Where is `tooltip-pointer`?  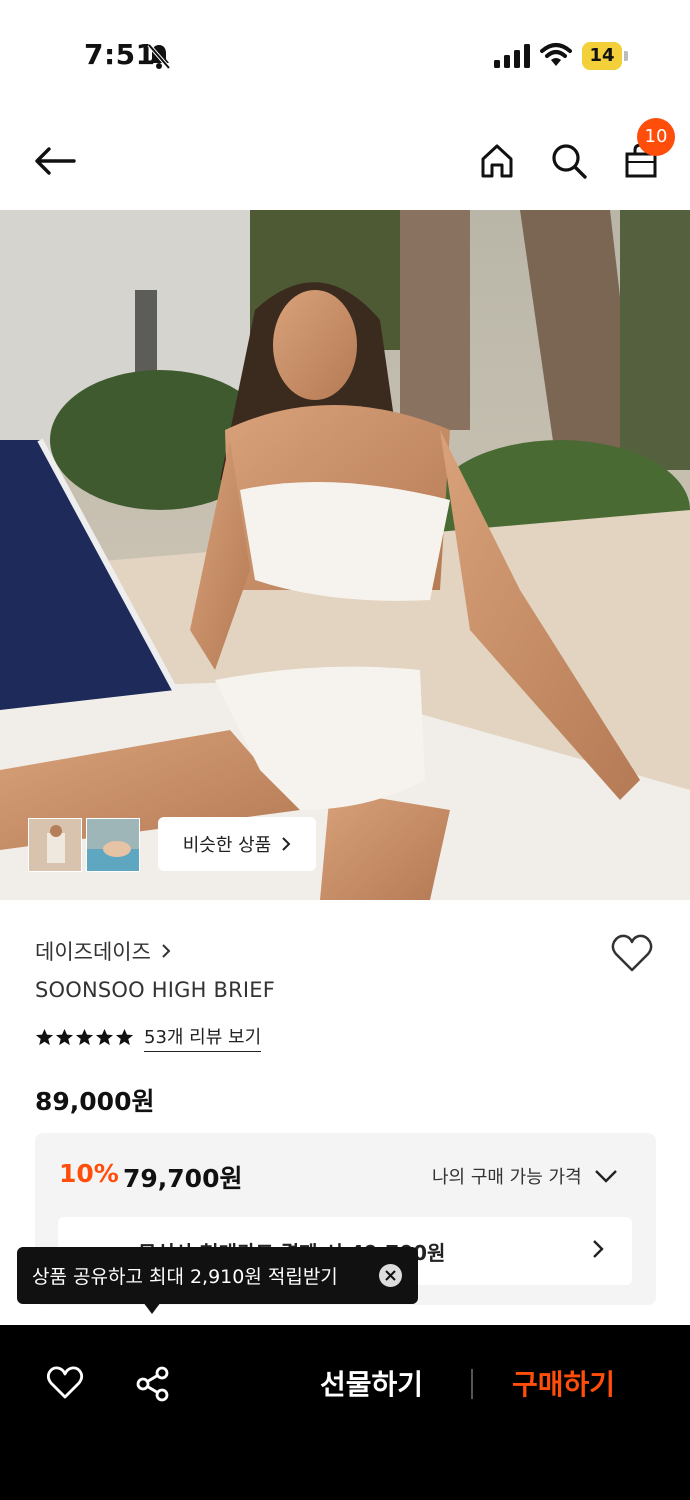 tooltip-pointer is located at coordinates (152, 1308).